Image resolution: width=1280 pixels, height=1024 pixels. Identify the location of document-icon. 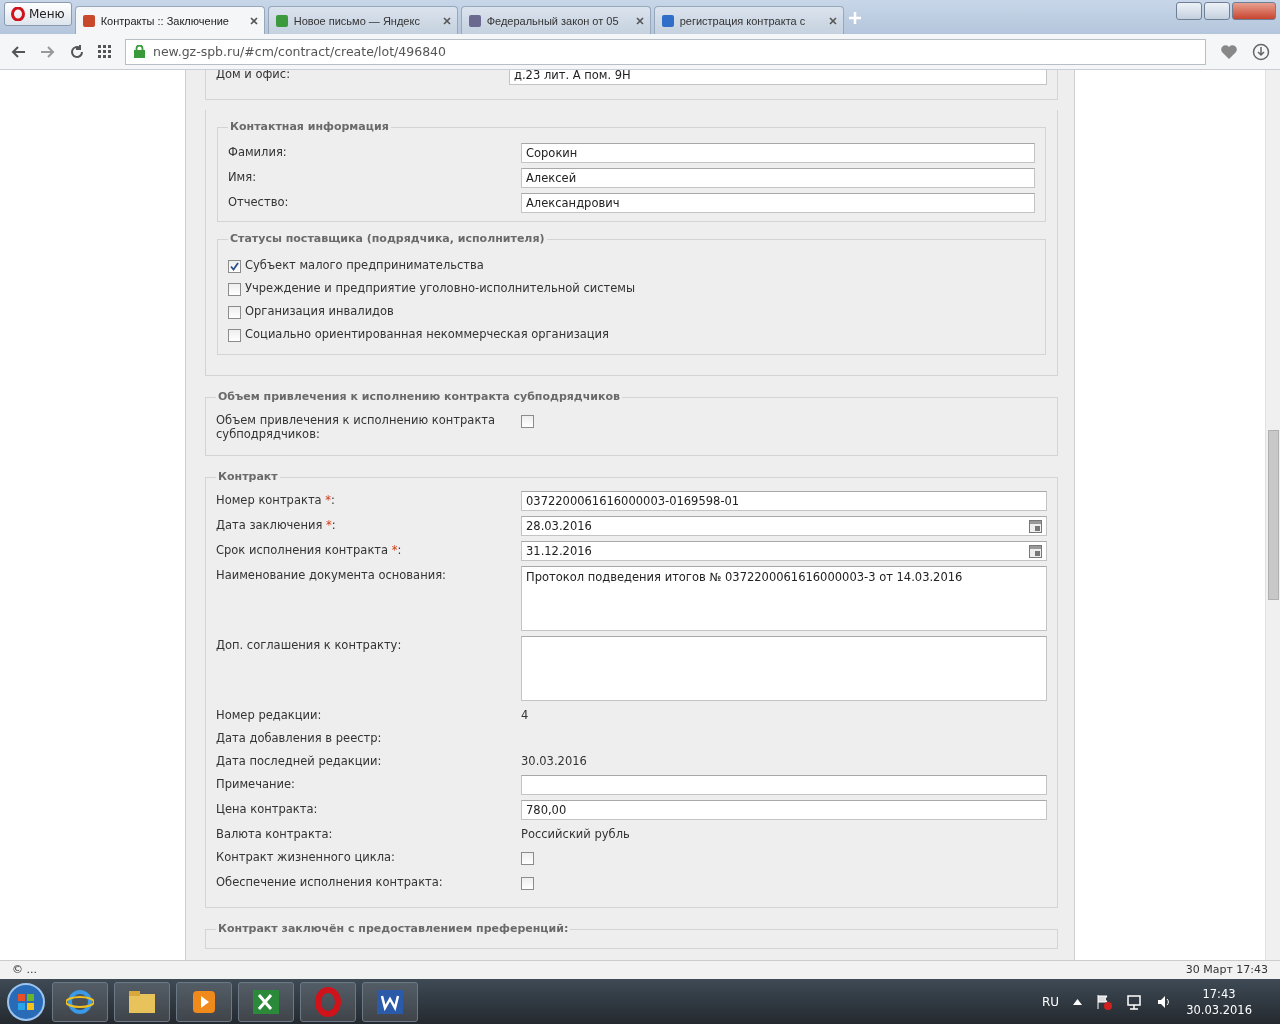
(390, 1001).